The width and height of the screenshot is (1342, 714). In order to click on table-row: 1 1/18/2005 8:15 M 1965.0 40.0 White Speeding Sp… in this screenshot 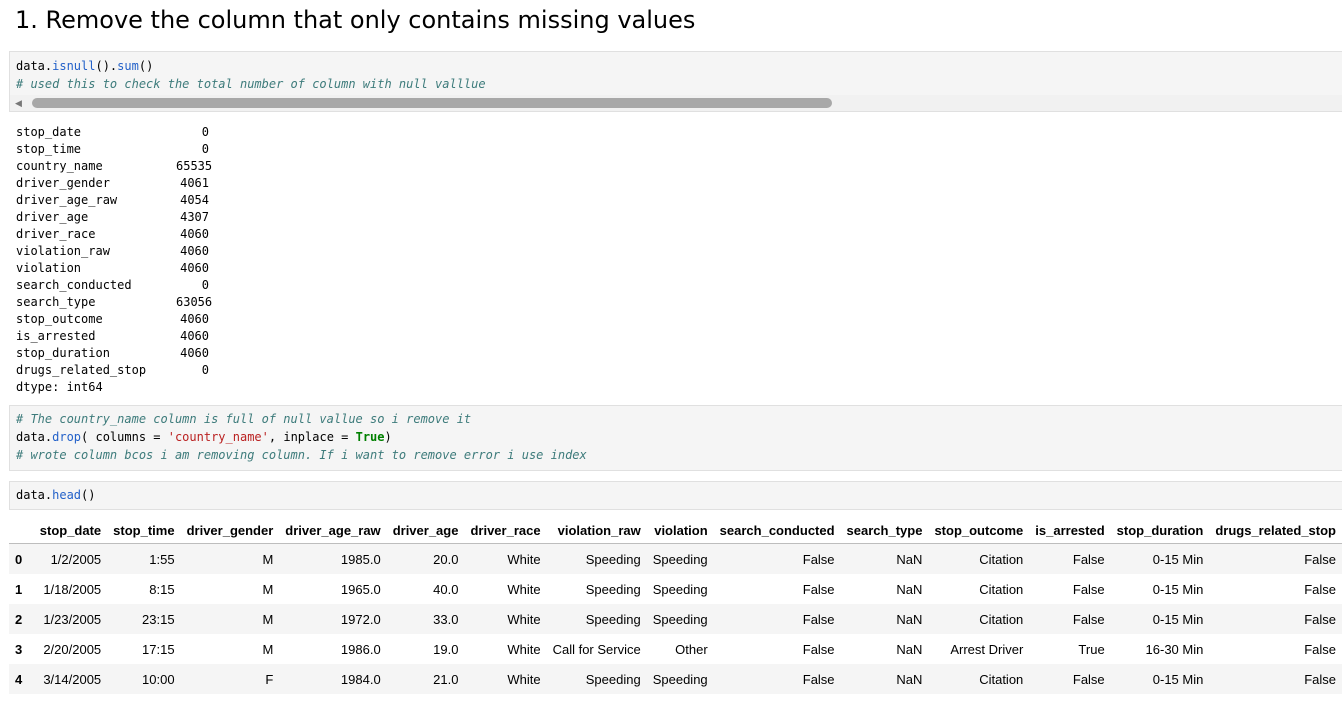, I will do `click(675, 589)`.